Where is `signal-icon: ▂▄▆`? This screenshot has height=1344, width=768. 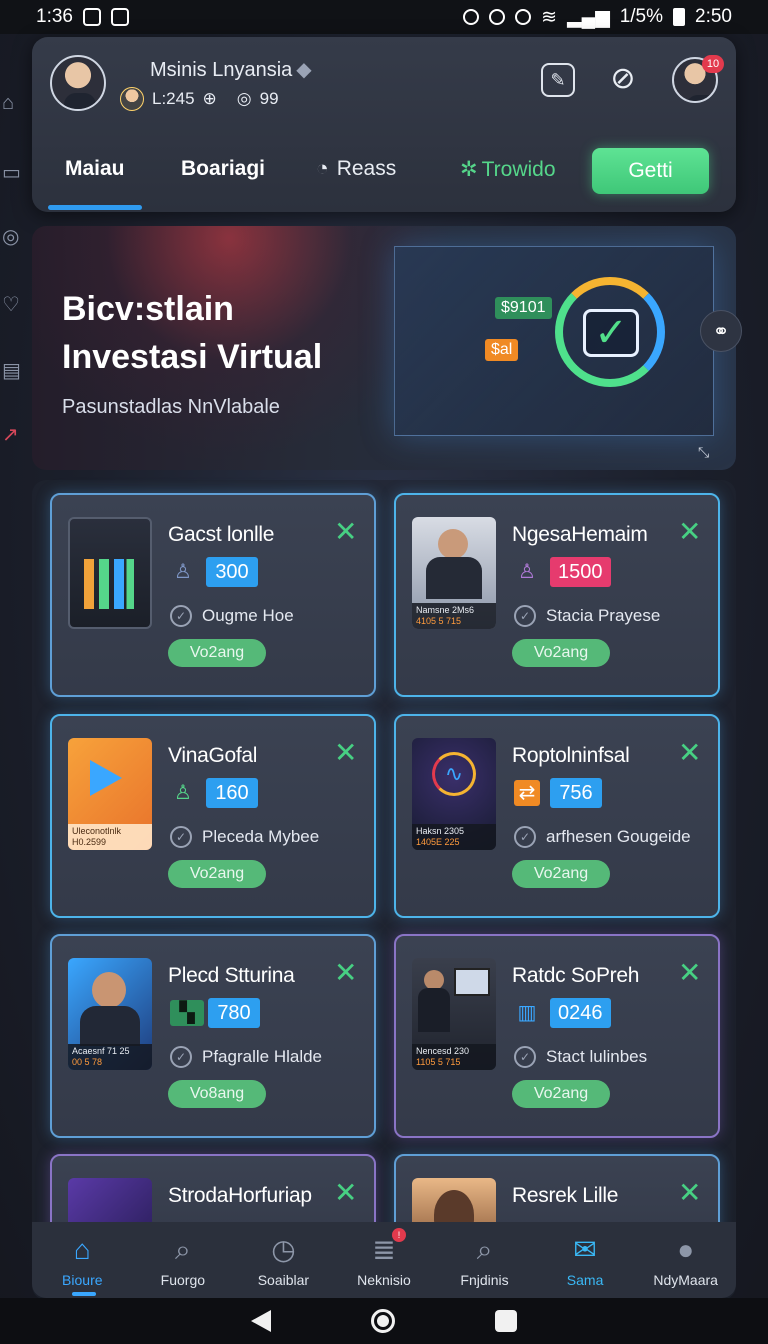 signal-icon: ▂▄▆ is located at coordinates (588, 17).